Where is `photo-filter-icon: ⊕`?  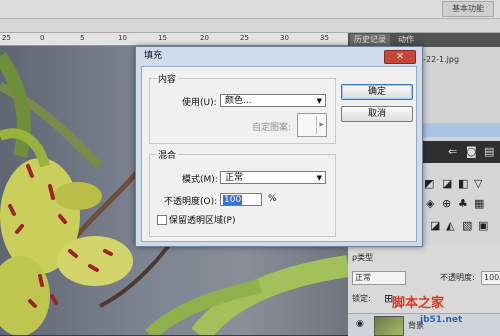
photo-filter-icon: ⊕ is located at coordinates (446, 203).